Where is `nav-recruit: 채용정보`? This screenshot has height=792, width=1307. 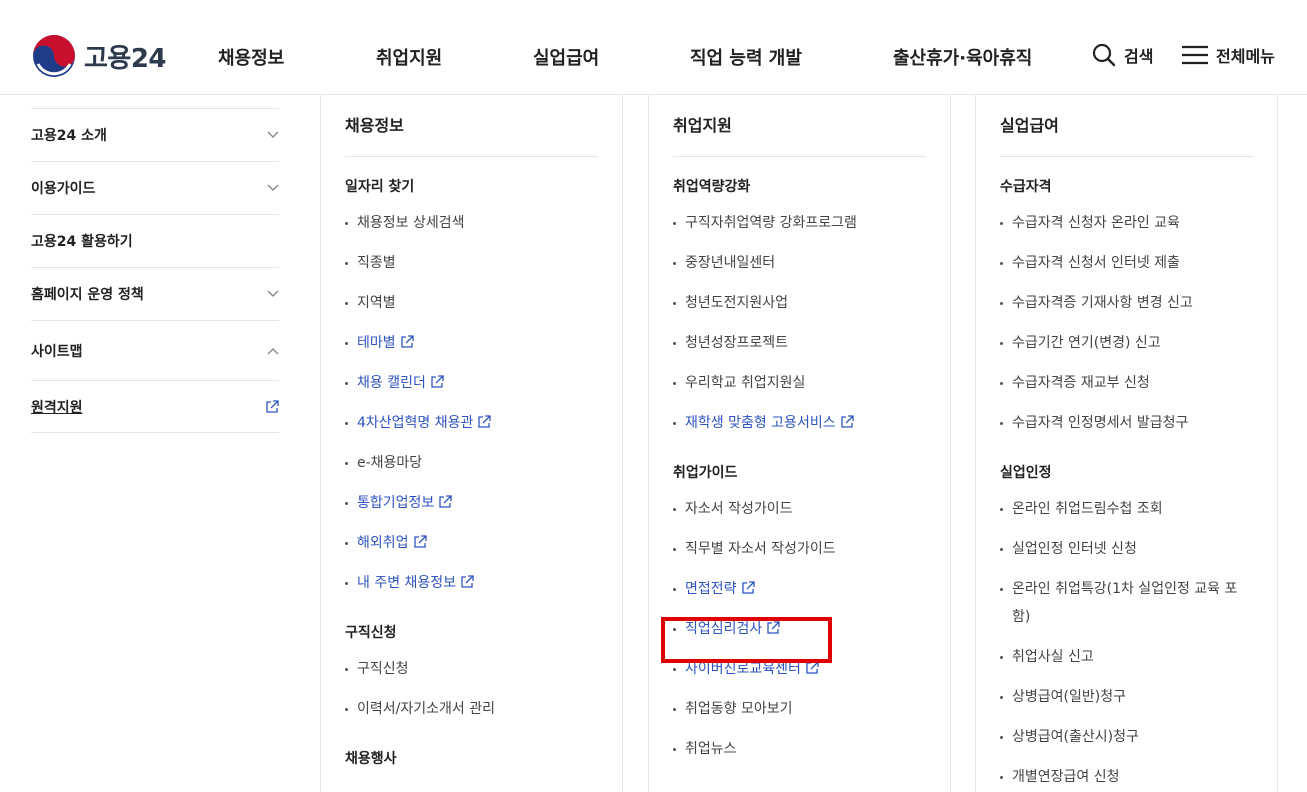 nav-recruit: 채용정보 is located at coordinates (297, 57).